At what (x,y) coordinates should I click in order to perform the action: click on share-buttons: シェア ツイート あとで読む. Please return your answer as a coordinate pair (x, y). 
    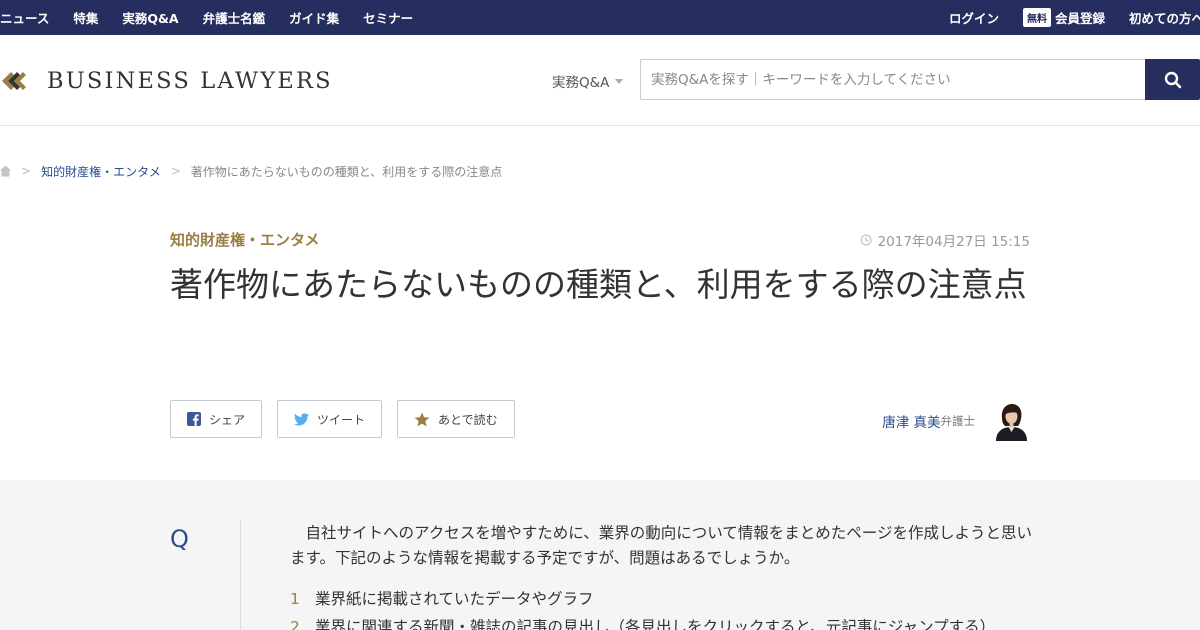
    Looking at the image, I should click on (350, 419).